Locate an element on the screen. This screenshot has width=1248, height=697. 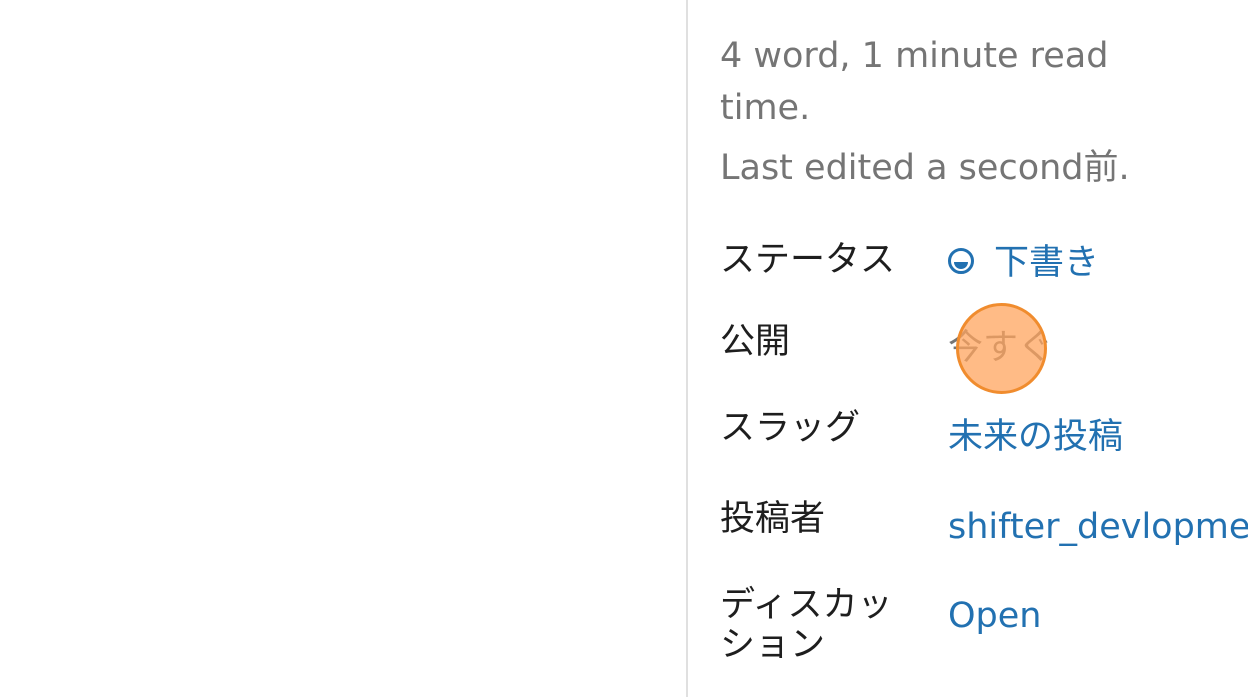
status-toggle-button: 下書き is located at coordinates (1023, 263).